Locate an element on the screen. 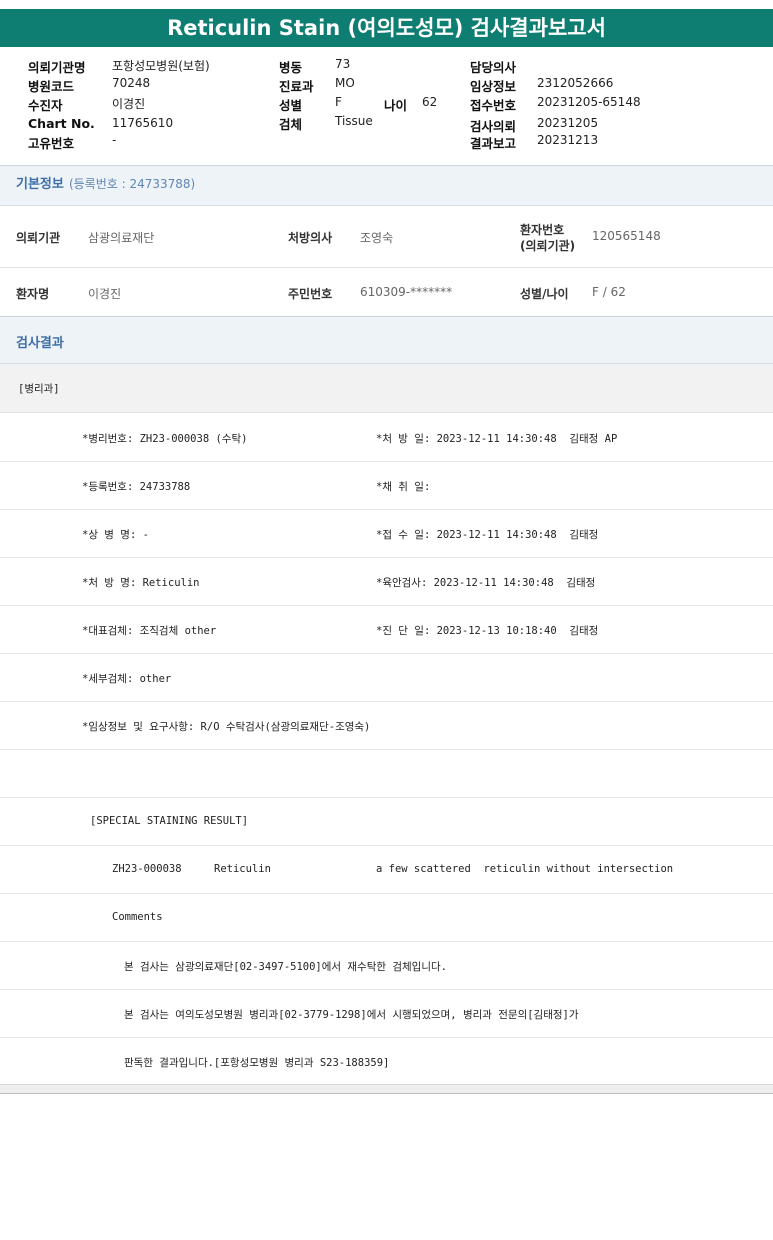  basic-info-row-2: 환자명 이경진 주민번호 610309-******* 성별/나이 F / 62 is located at coordinates (386, 292).